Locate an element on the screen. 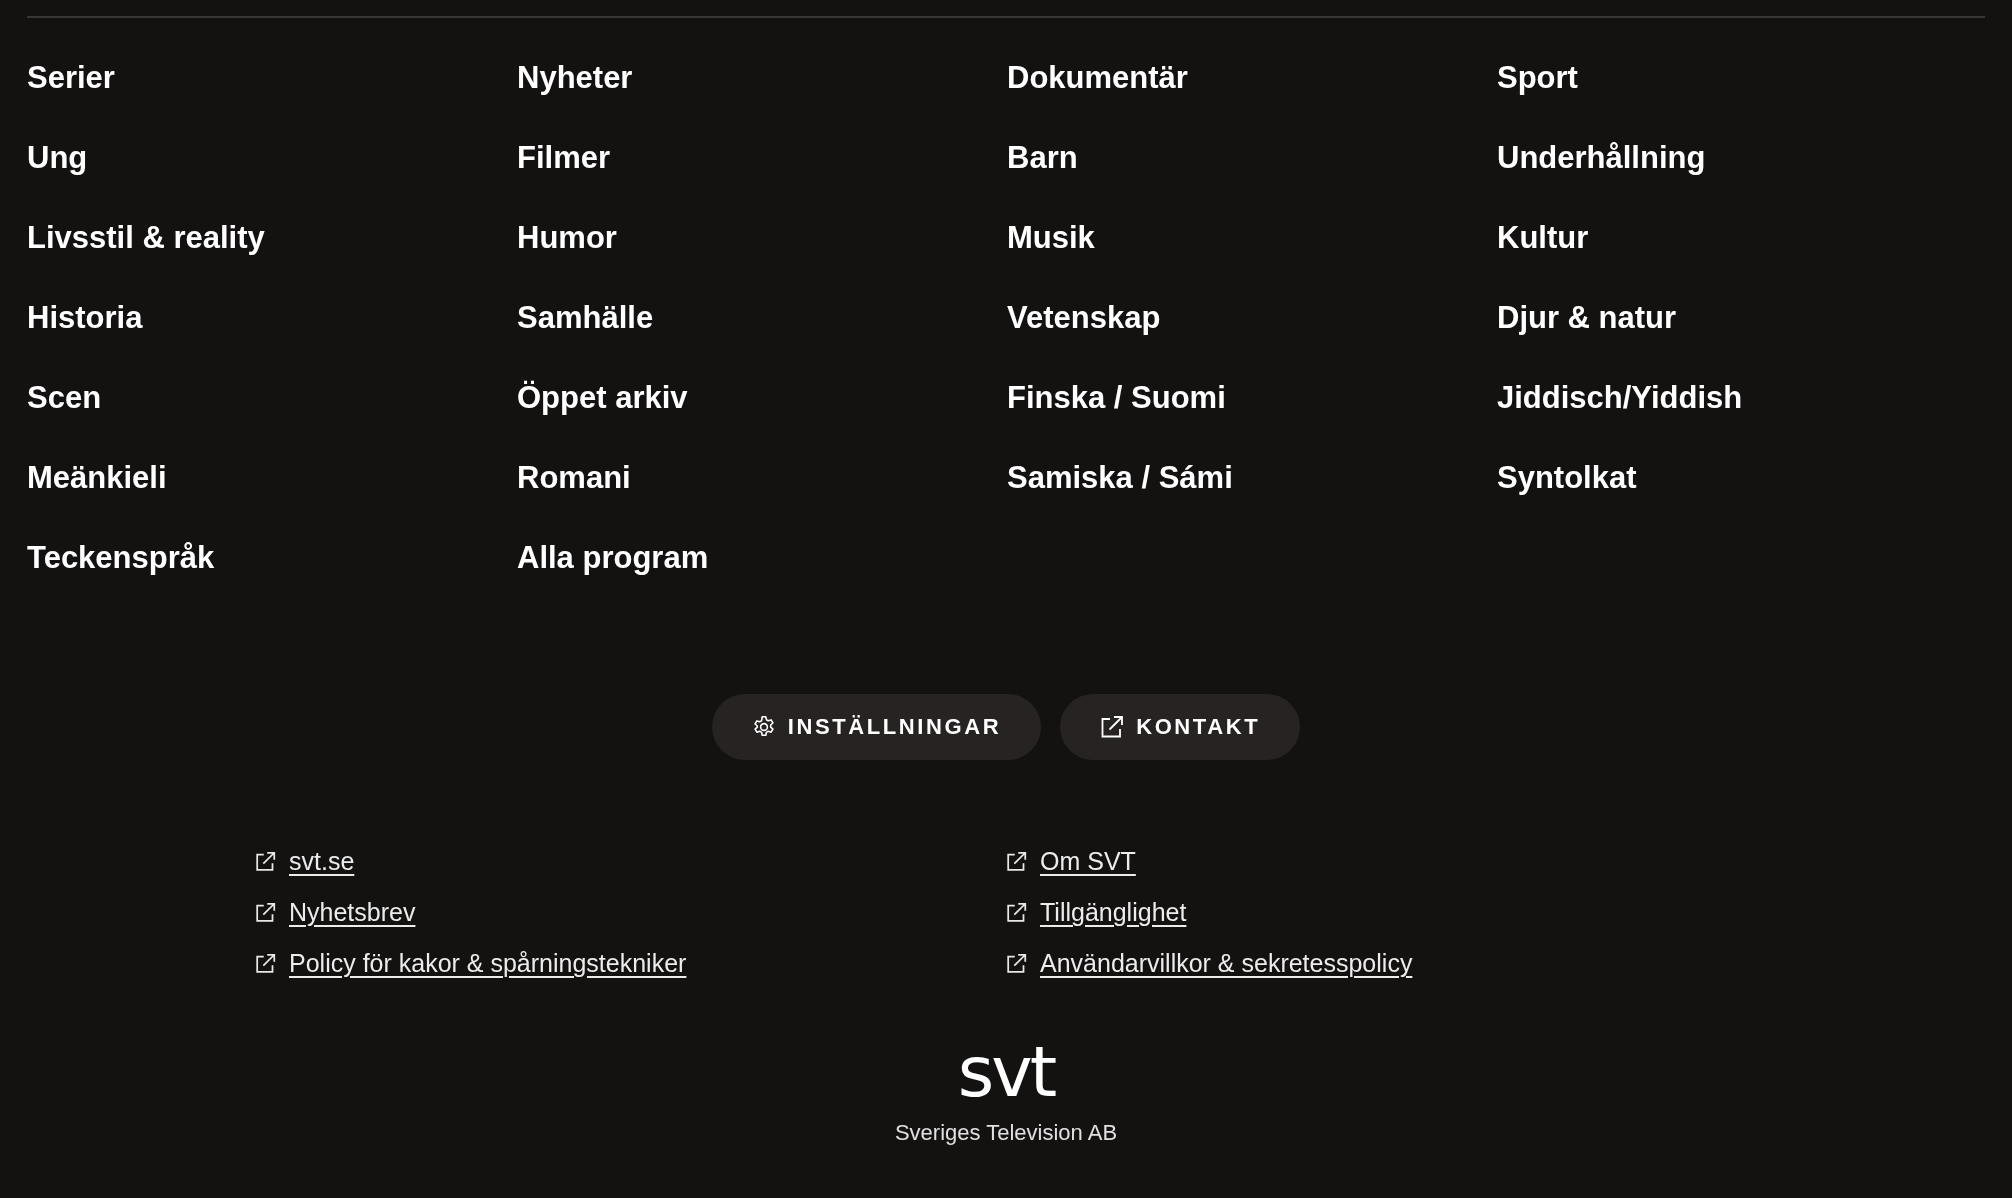 This screenshot has height=1198, width=2012. category-link: Scen is located at coordinates (64, 398).